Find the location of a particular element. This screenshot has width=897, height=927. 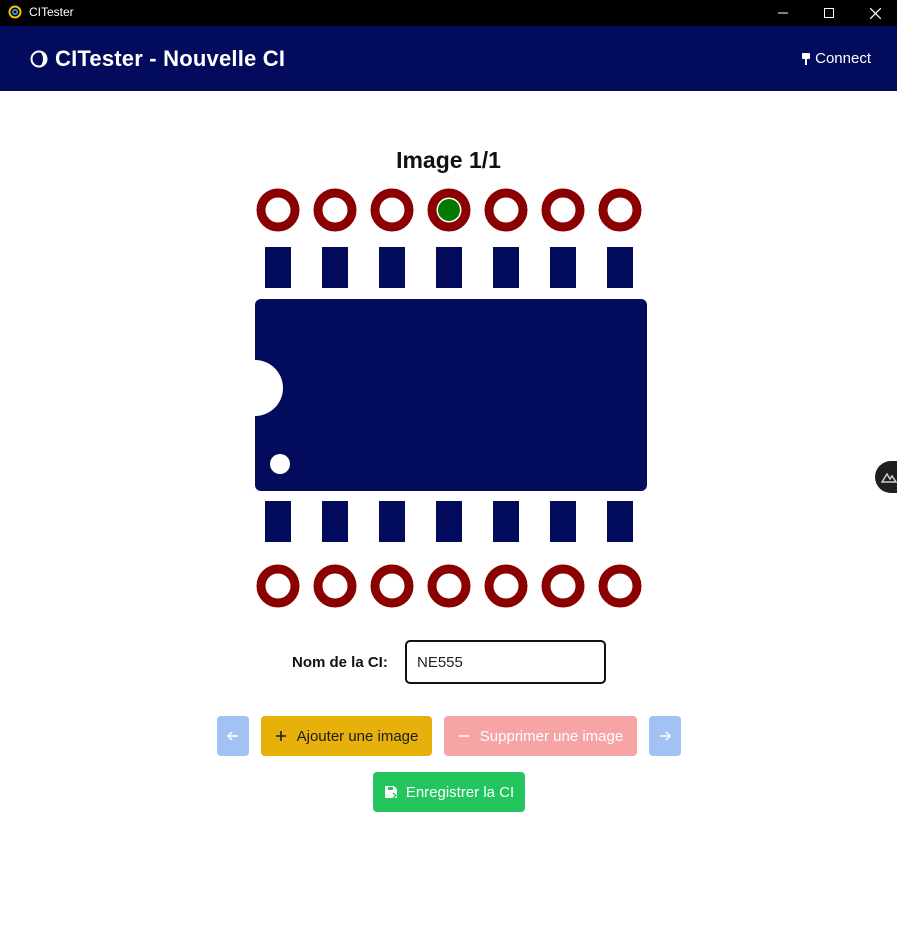

previous-image-button is located at coordinates (233, 736).